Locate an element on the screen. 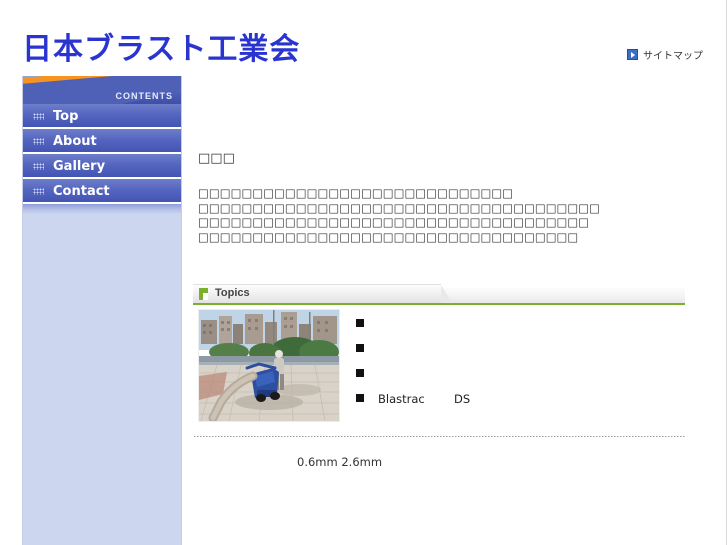 The height and width of the screenshot is (545, 727). sidebar-nav: Top About Gallery Contact is located at coordinates (102, 159).